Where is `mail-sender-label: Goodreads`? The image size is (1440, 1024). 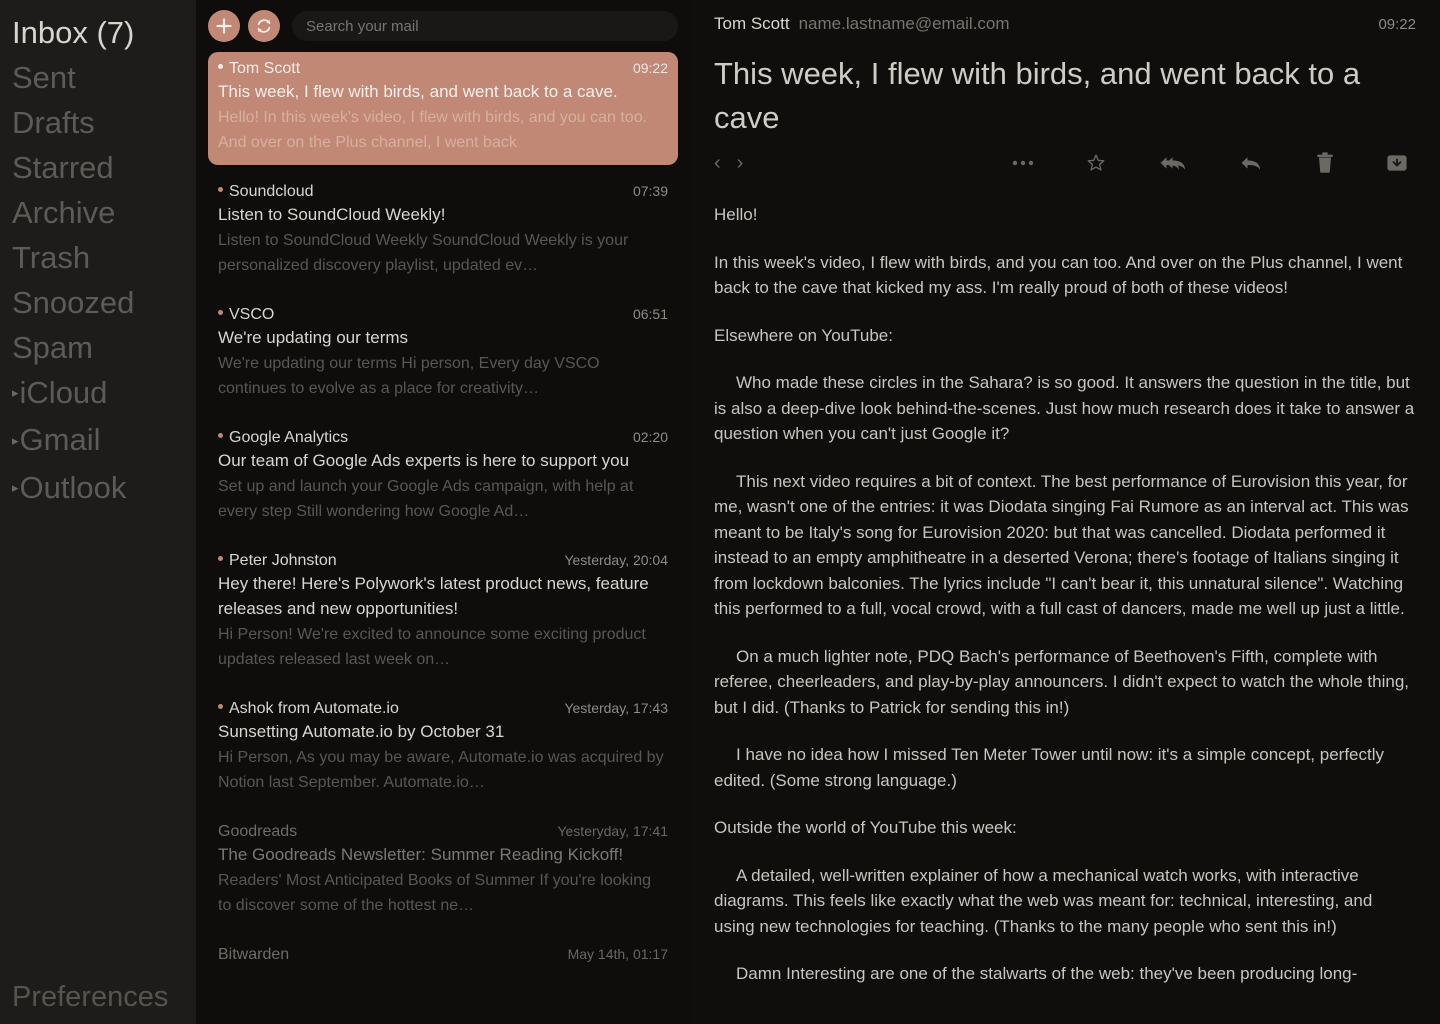 mail-sender-label: Goodreads is located at coordinates (258, 831).